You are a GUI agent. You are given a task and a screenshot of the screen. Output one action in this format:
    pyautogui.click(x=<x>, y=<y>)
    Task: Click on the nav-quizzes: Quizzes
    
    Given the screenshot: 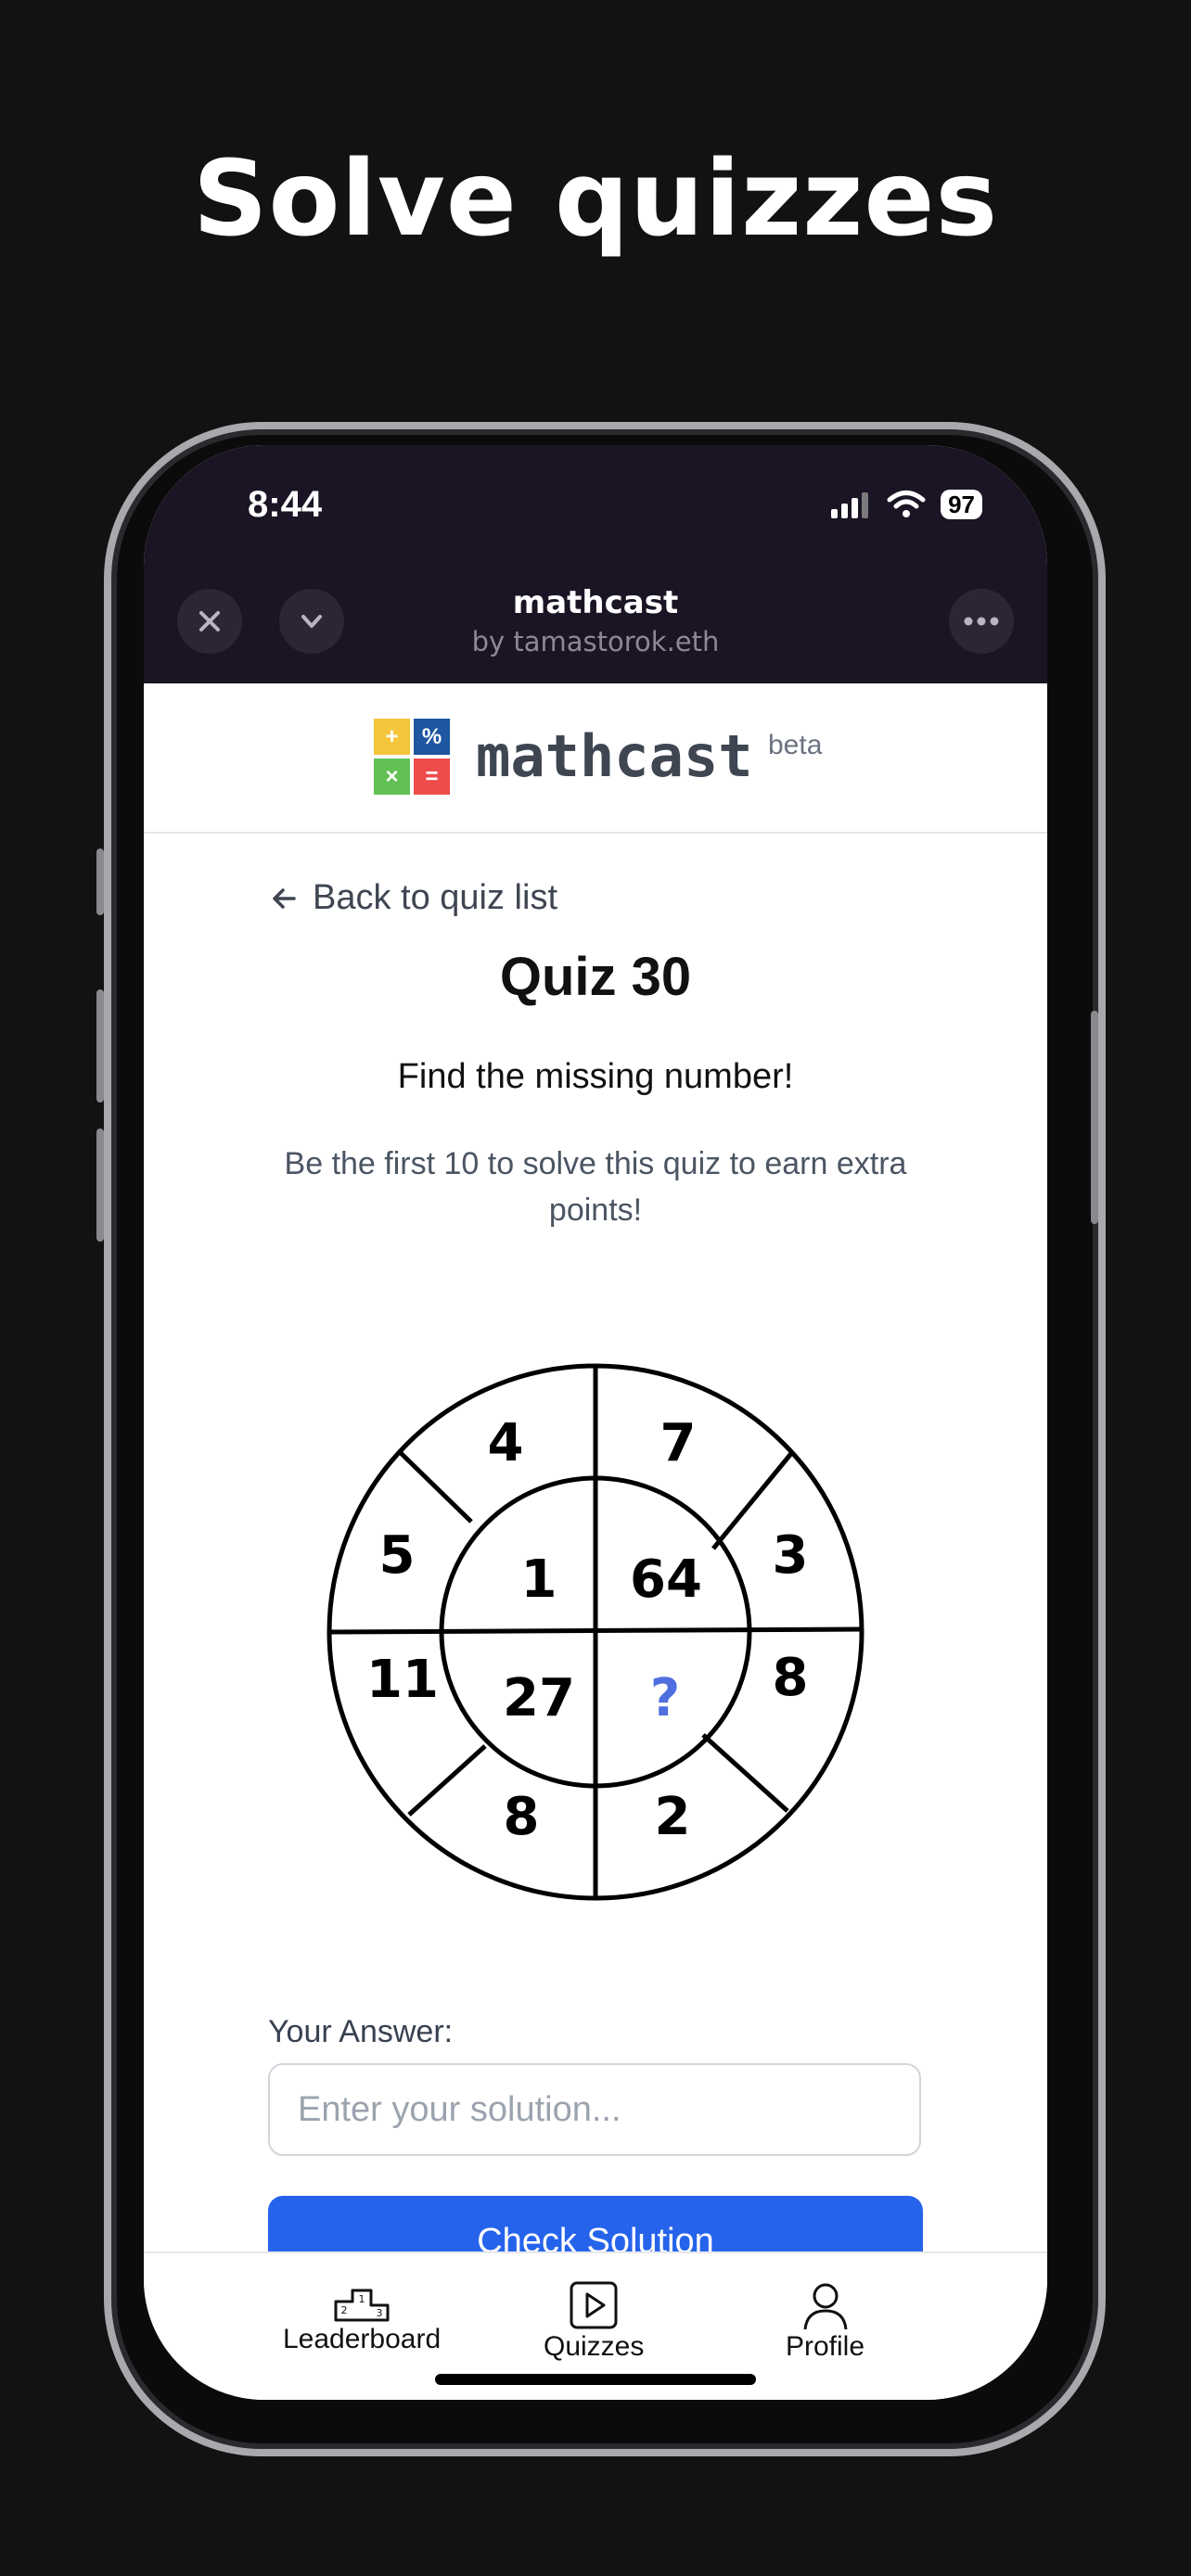 What is the action you would take?
    pyautogui.click(x=594, y=2321)
    